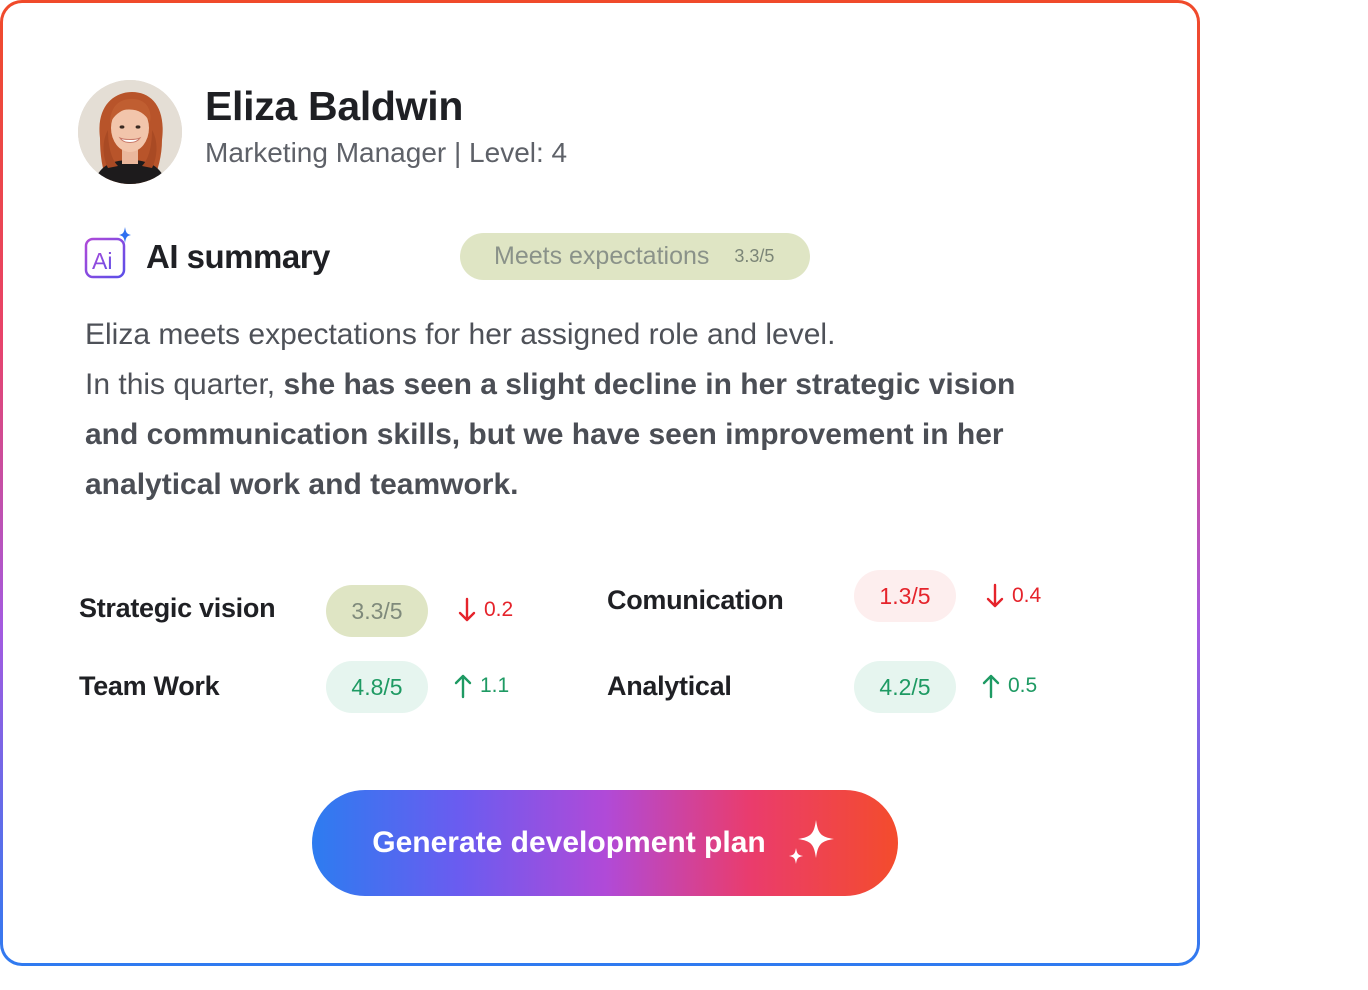  Describe the element at coordinates (905, 596) in the screenshot. I see `metric-score-communication: 1.3/5` at that location.